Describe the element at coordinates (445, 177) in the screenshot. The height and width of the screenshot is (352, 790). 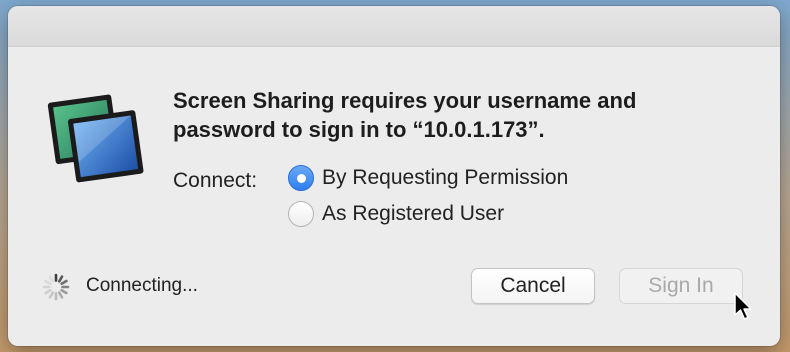
I see `radio-label-requesting-permission: By Requesting Permission` at that location.